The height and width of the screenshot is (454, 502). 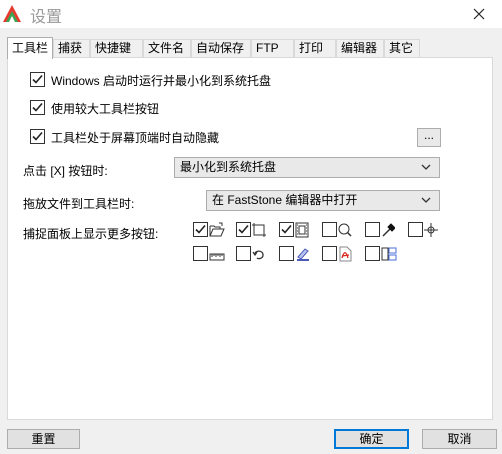 What do you see at coordinates (388, 230) in the screenshot?
I see `color-picker-icon` at bounding box center [388, 230].